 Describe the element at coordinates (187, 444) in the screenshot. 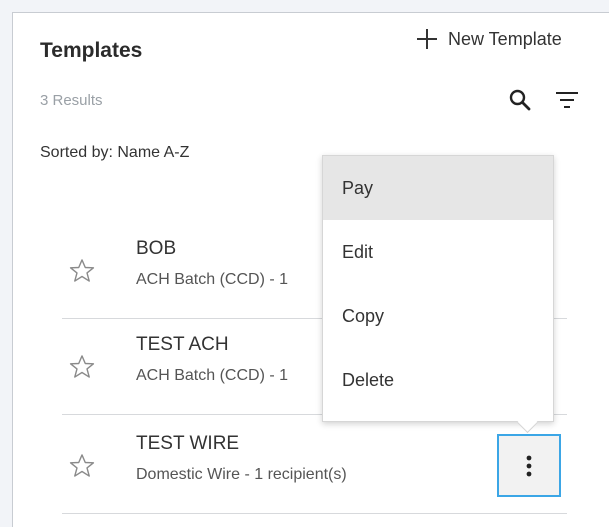

I see `template-name: TEST WIRE` at that location.